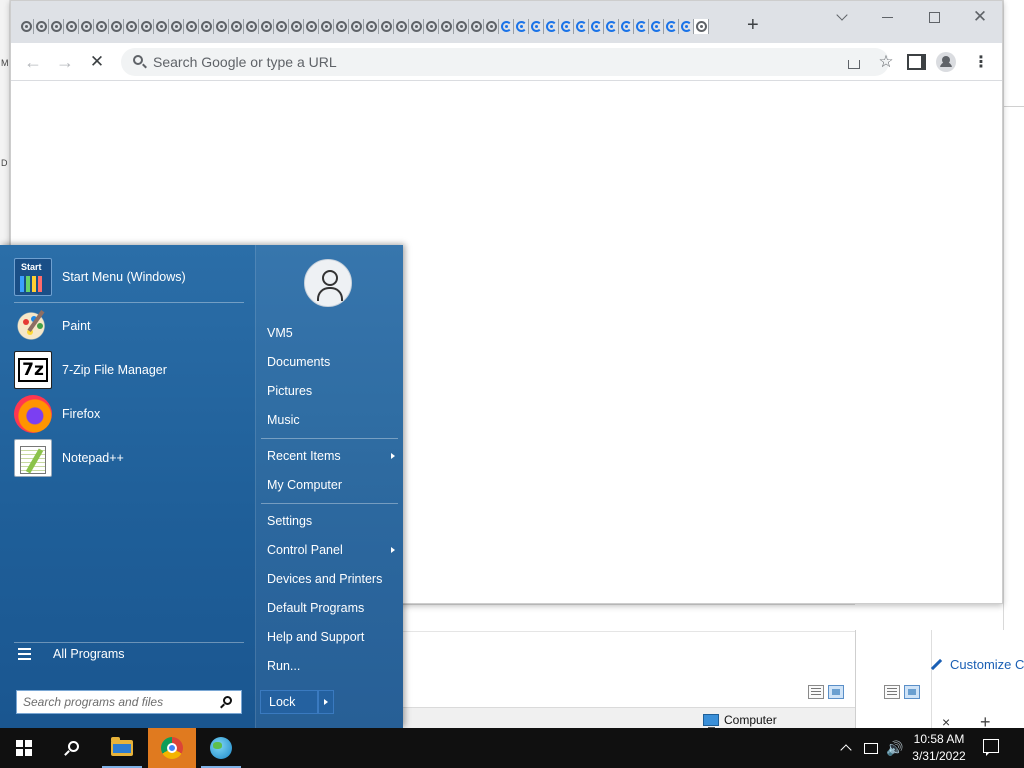  Describe the element at coordinates (753, 25) in the screenshot. I see `new-tab-button: +` at that location.